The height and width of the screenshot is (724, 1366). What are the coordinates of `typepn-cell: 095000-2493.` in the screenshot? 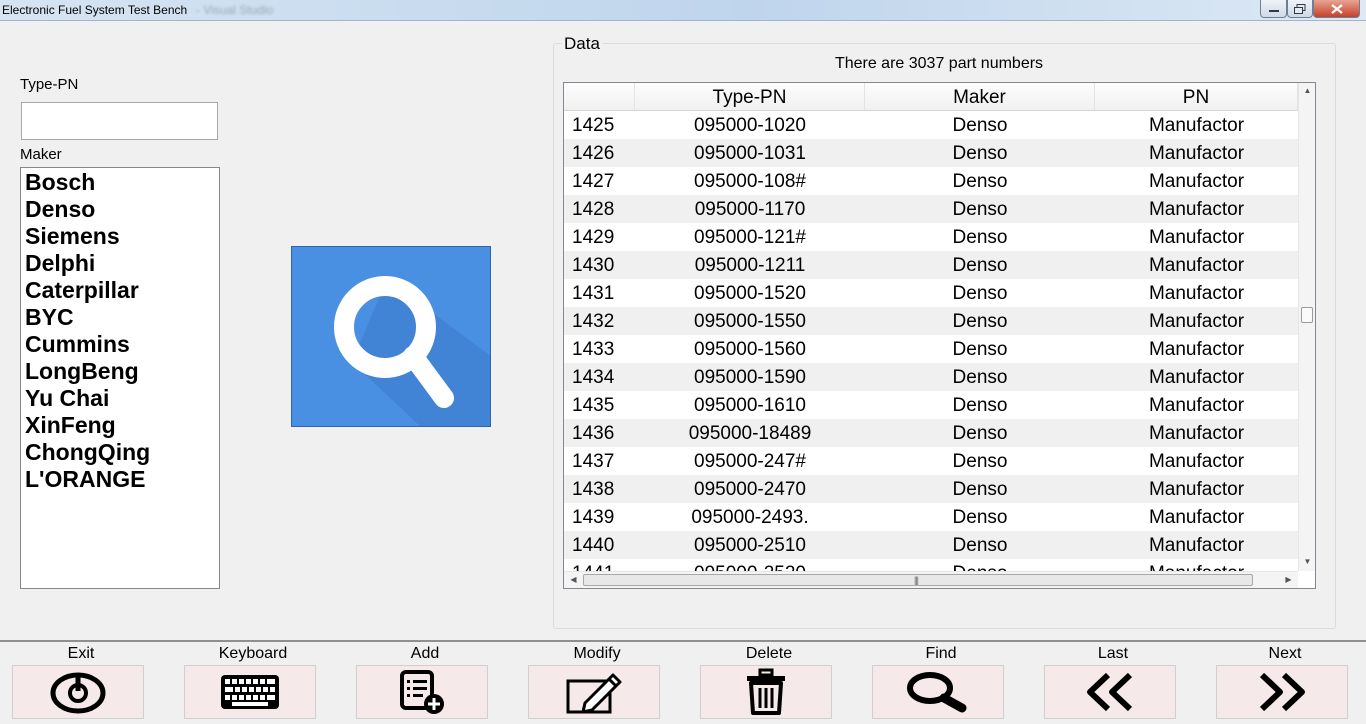 It's located at (750, 517).